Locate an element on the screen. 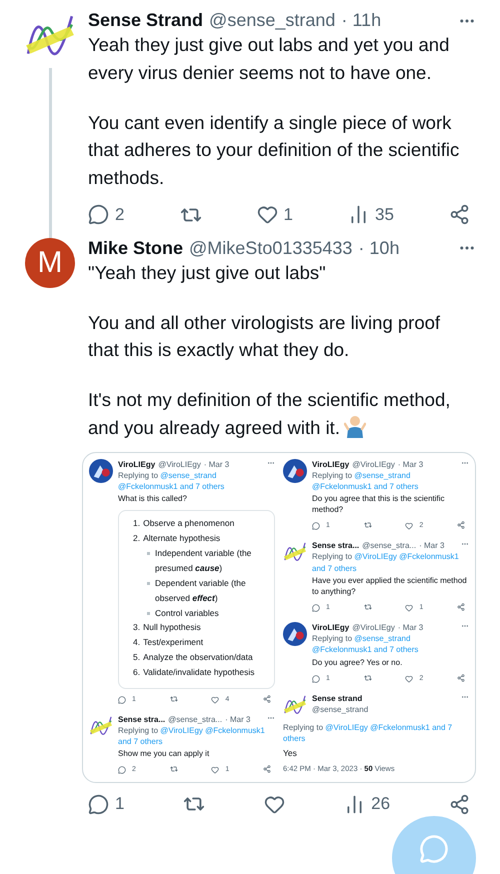 Image resolution: width=500 pixels, height=874 pixels. post-time: · 10h is located at coordinates (379, 248).